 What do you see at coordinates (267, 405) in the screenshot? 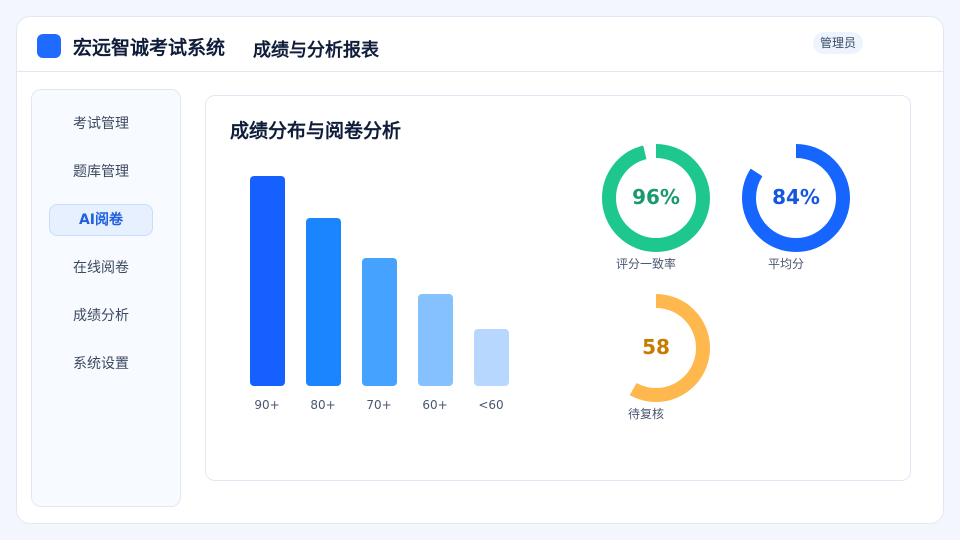
I see `bar-label-0: 90+` at bounding box center [267, 405].